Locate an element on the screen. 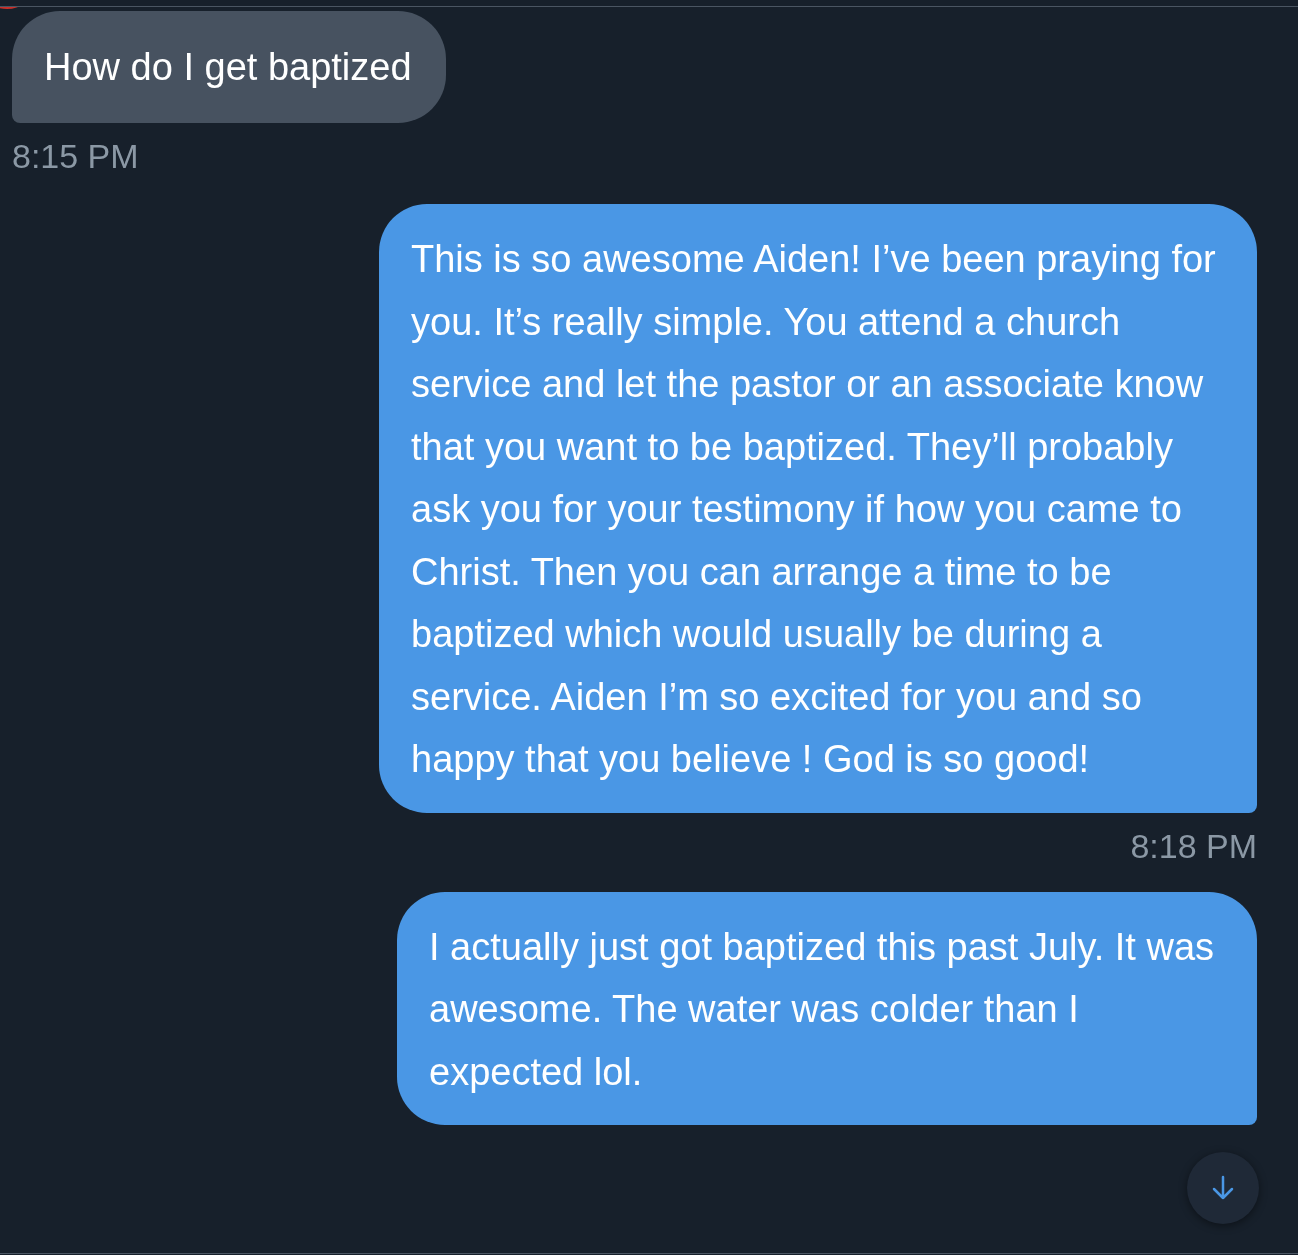 This screenshot has width=1298, height=1255. message-time: 8:15 PM is located at coordinates (75, 156).